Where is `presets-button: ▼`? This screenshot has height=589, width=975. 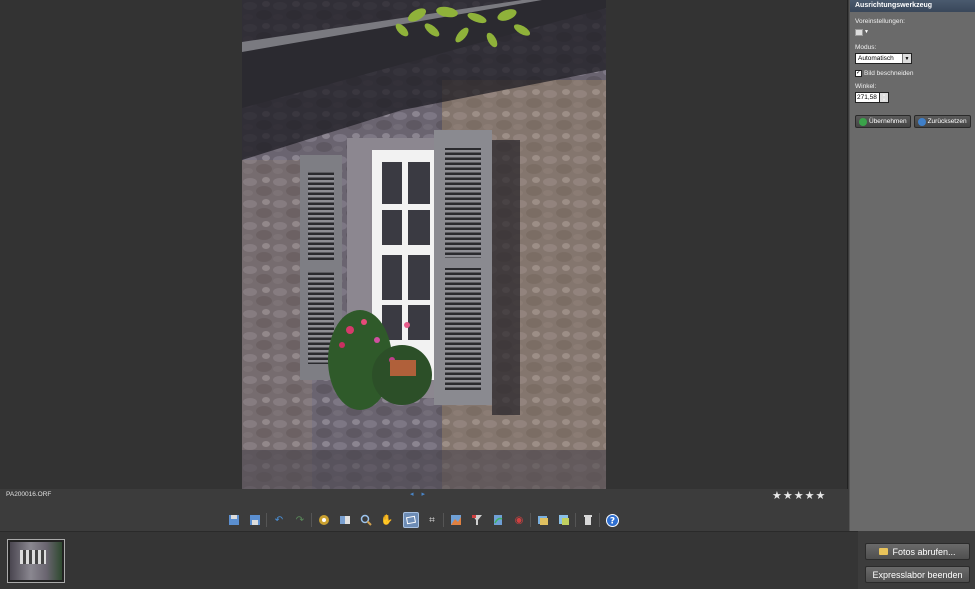 presets-button: ▼ is located at coordinates (864, 32).